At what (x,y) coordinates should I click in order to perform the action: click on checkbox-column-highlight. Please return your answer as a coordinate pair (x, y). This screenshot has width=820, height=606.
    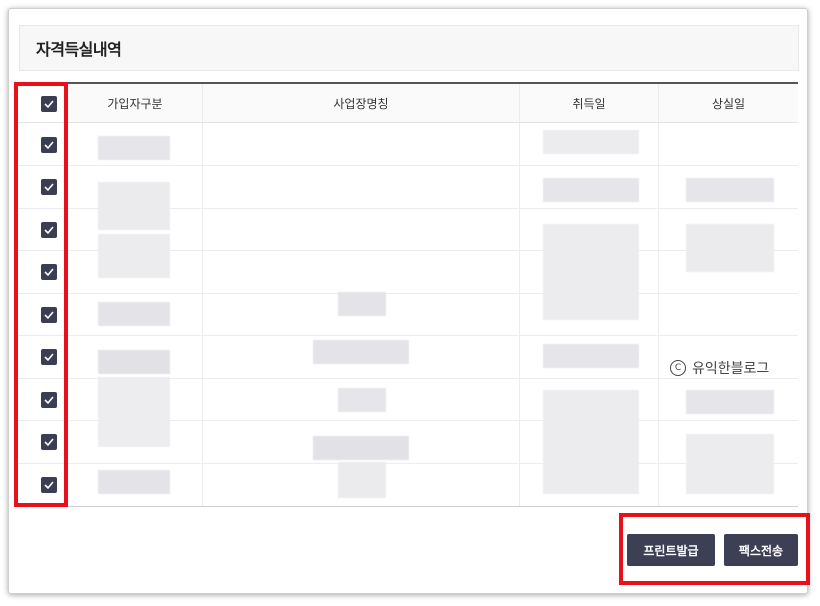
    Looking at the image, I should click on (41, 294).